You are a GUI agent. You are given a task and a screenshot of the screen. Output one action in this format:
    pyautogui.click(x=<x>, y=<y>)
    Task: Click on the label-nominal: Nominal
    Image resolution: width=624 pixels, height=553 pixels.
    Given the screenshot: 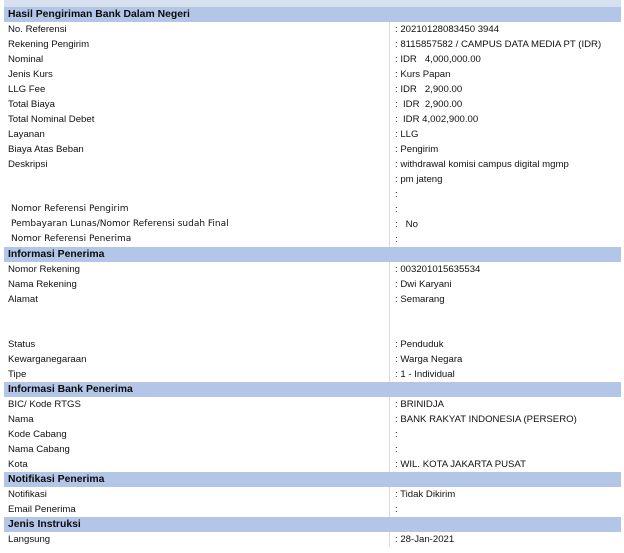 What is the action you would take?
    pyautogui.click(x=197, y=59)
    